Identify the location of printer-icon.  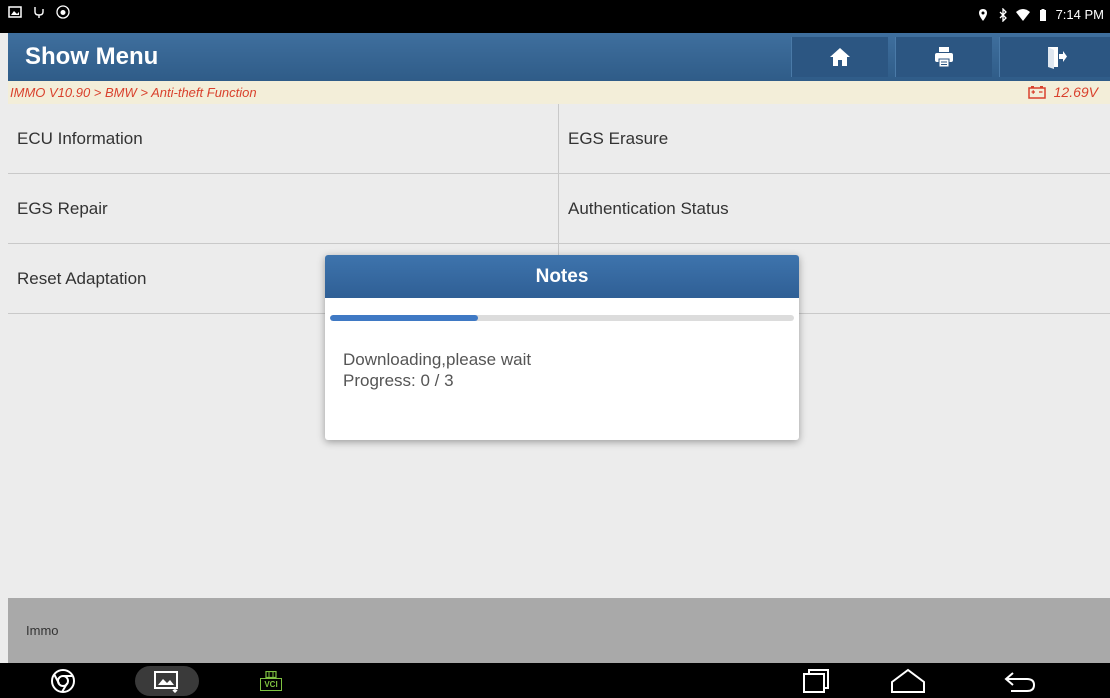
(944, 57).